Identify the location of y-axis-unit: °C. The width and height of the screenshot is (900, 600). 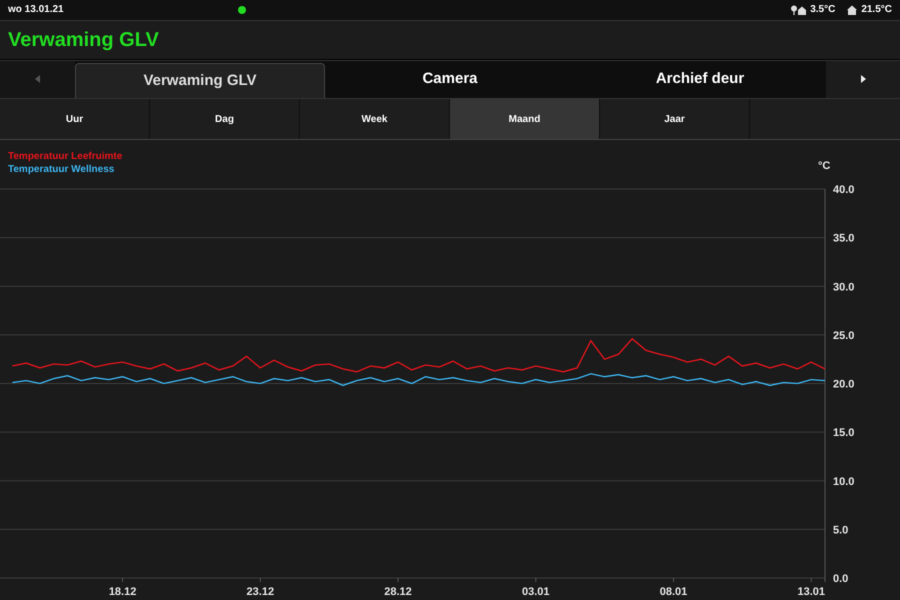
(824, 166).